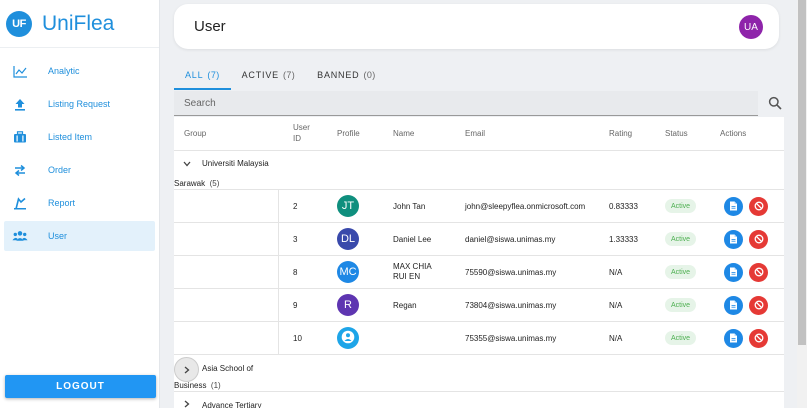 The image size is (807, 408). Describe the element at coordinates (228, 368) in the screenshot. I see `group-name-line1: Asia School of` at that location.